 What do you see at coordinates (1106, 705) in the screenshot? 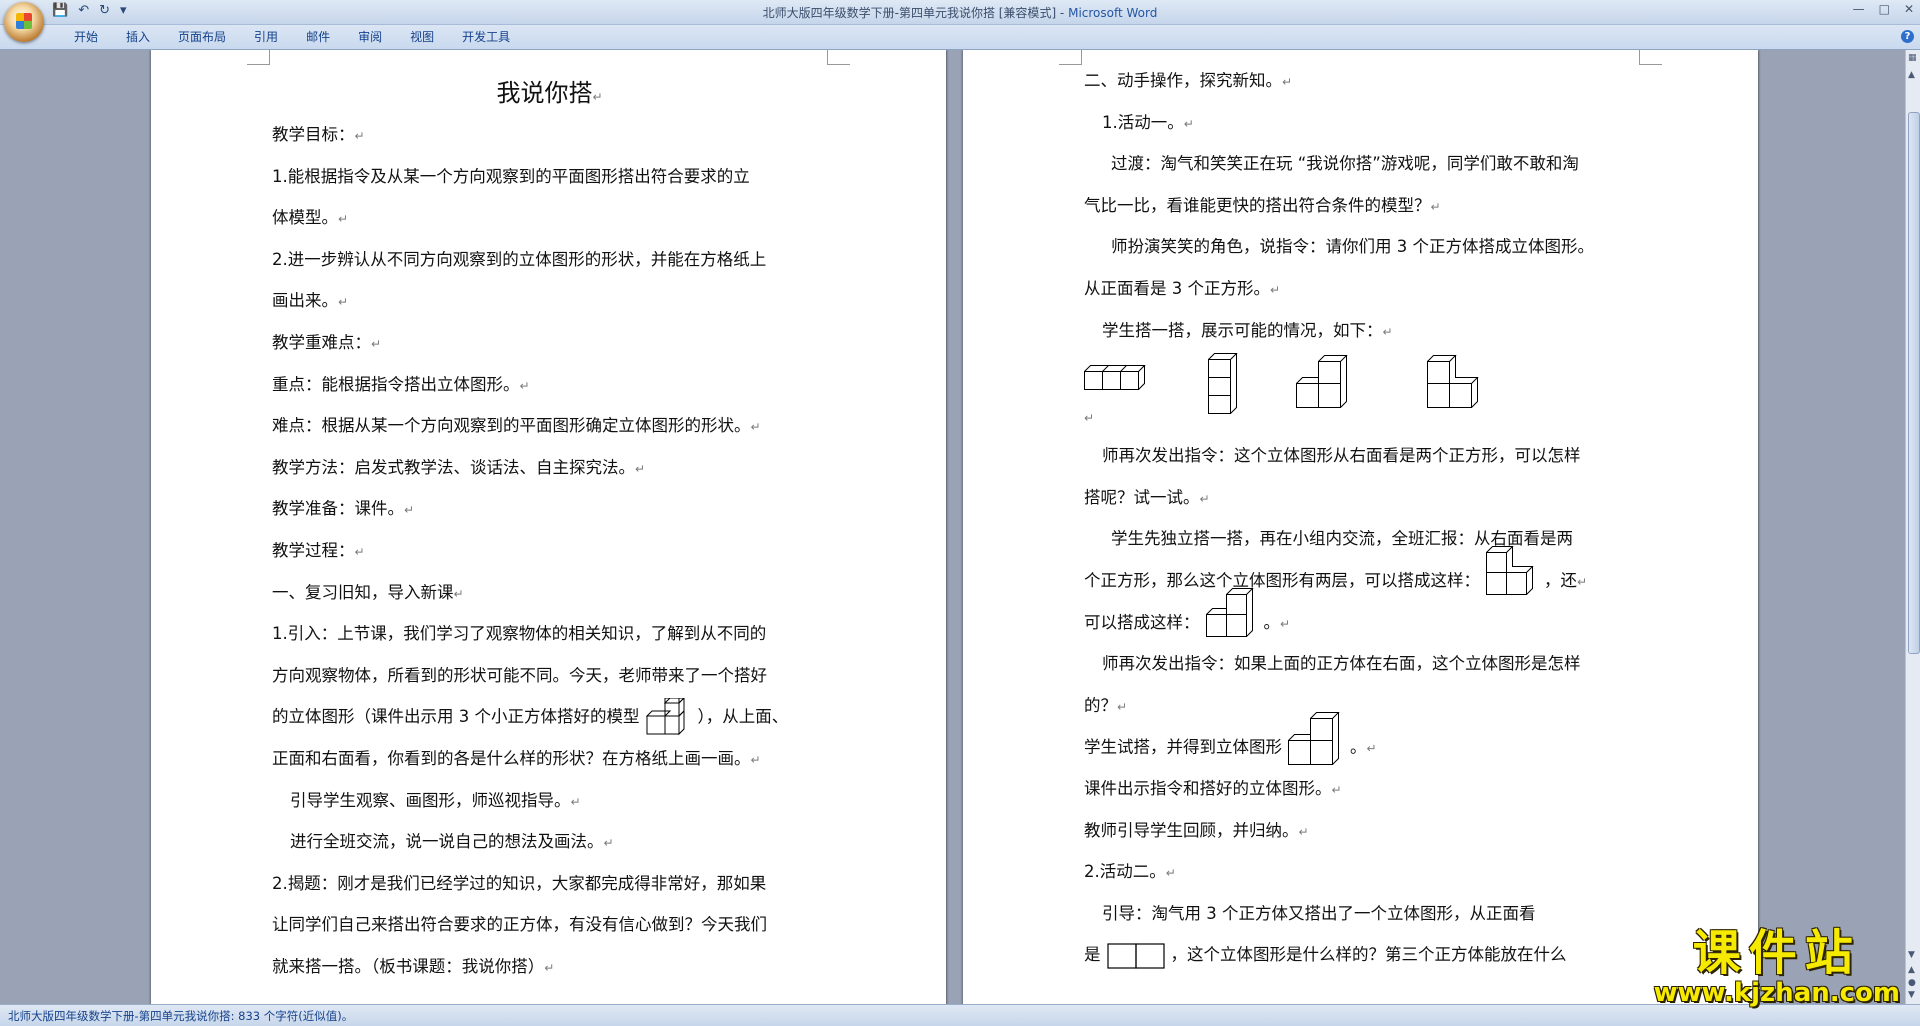
I see `paragraph: 的？↵` at bounding box center [1106, 705].